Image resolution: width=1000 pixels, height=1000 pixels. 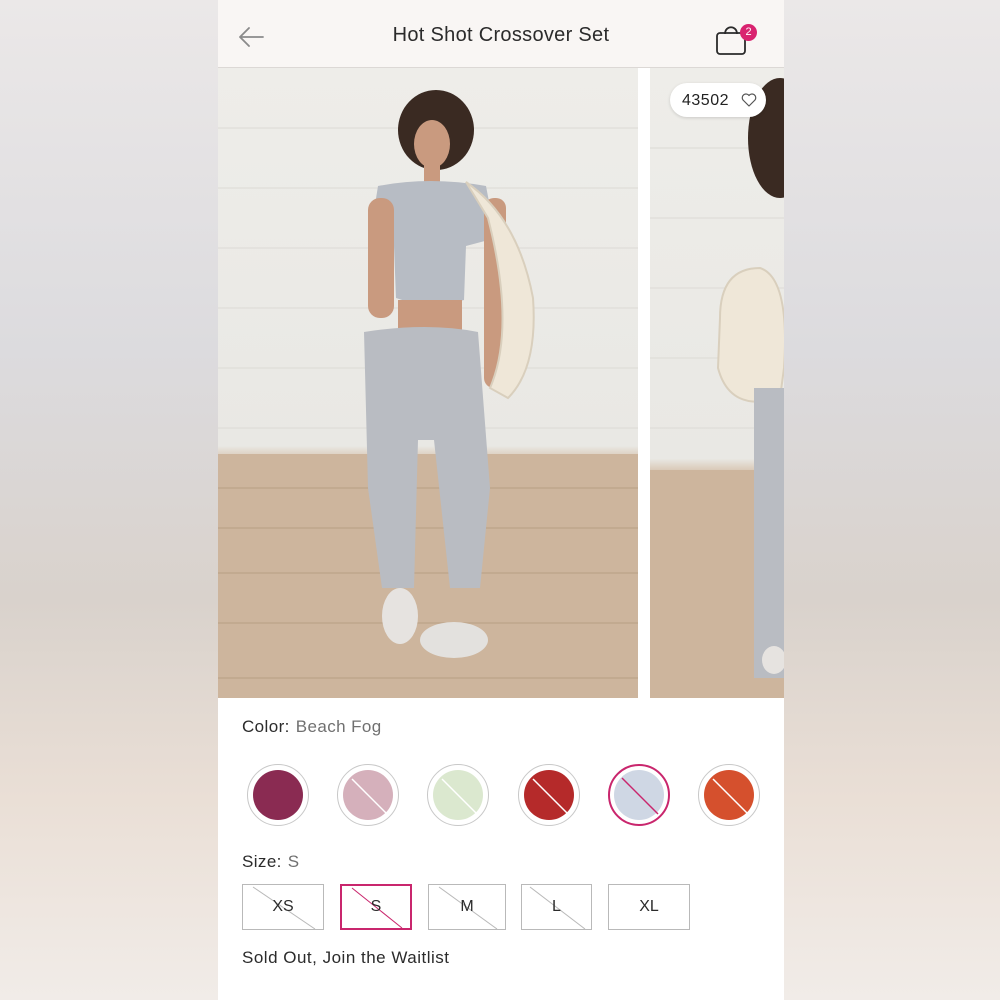 I want to click on color-swatch-red, so click(x=549, y=795).